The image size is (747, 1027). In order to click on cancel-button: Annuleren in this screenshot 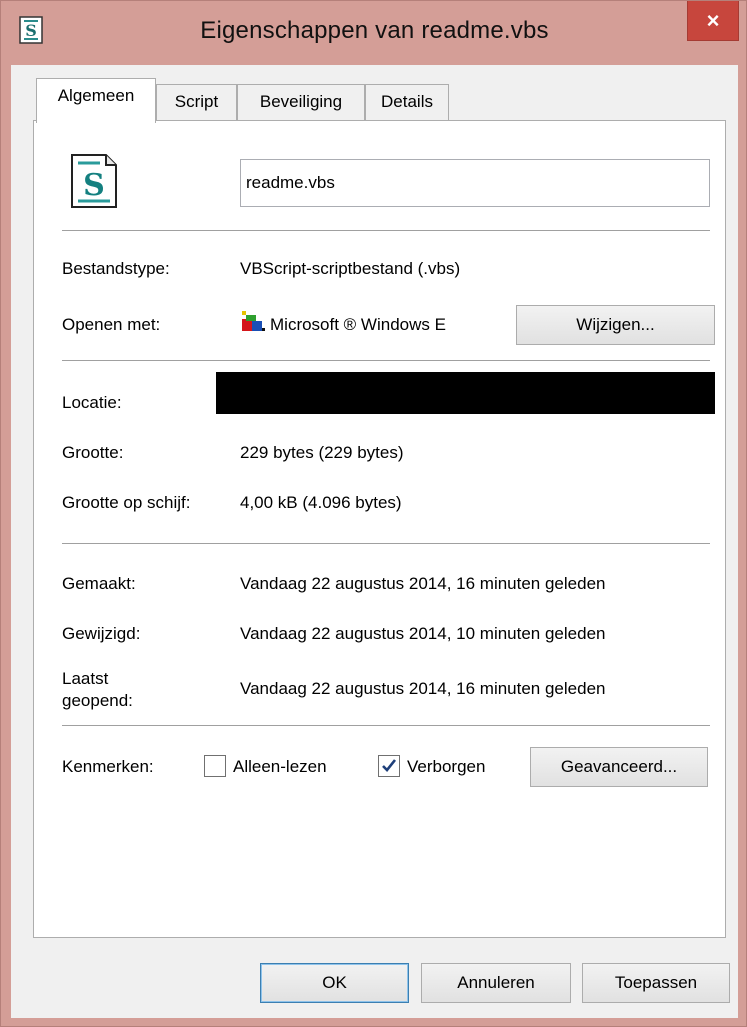, I will do `click(496, 983)`.